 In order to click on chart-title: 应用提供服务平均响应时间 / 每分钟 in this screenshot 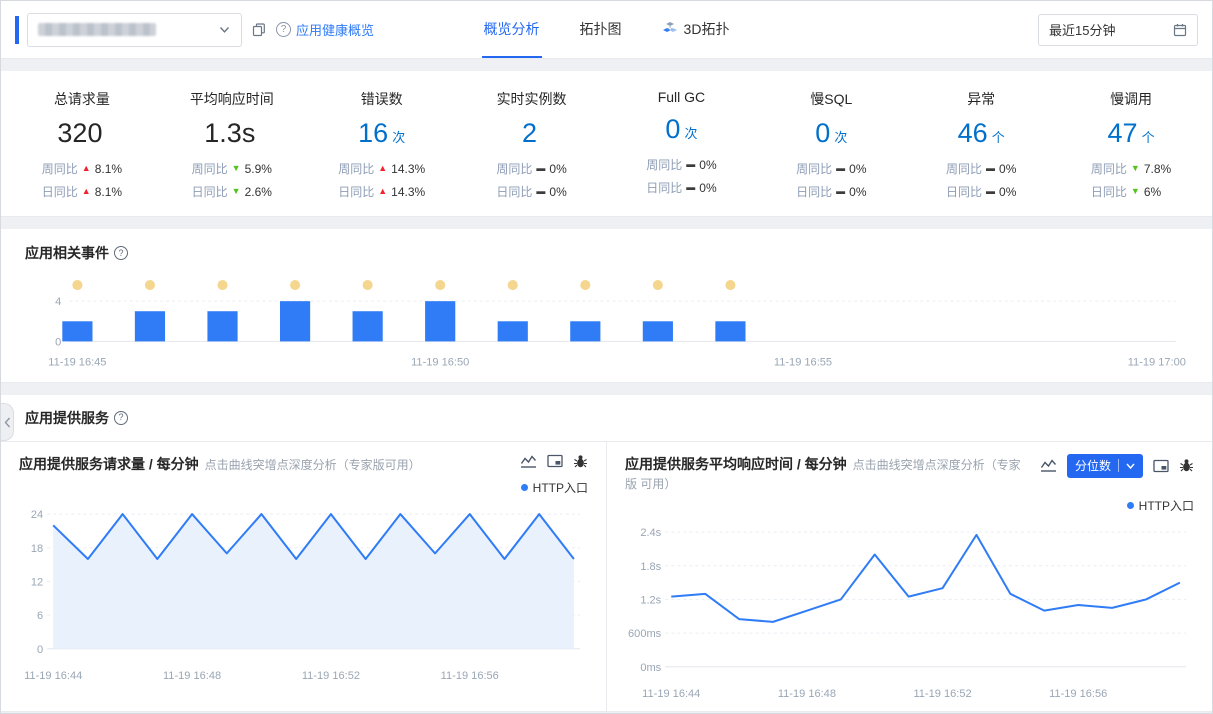, I will do `click(736, 463)`.